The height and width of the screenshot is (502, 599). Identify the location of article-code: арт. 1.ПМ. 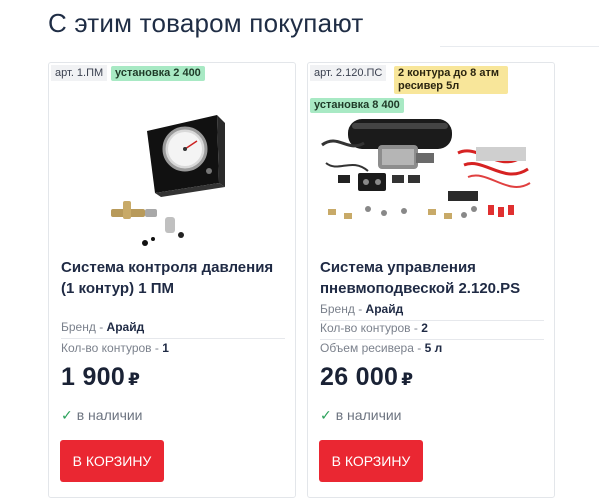
(79, 73).